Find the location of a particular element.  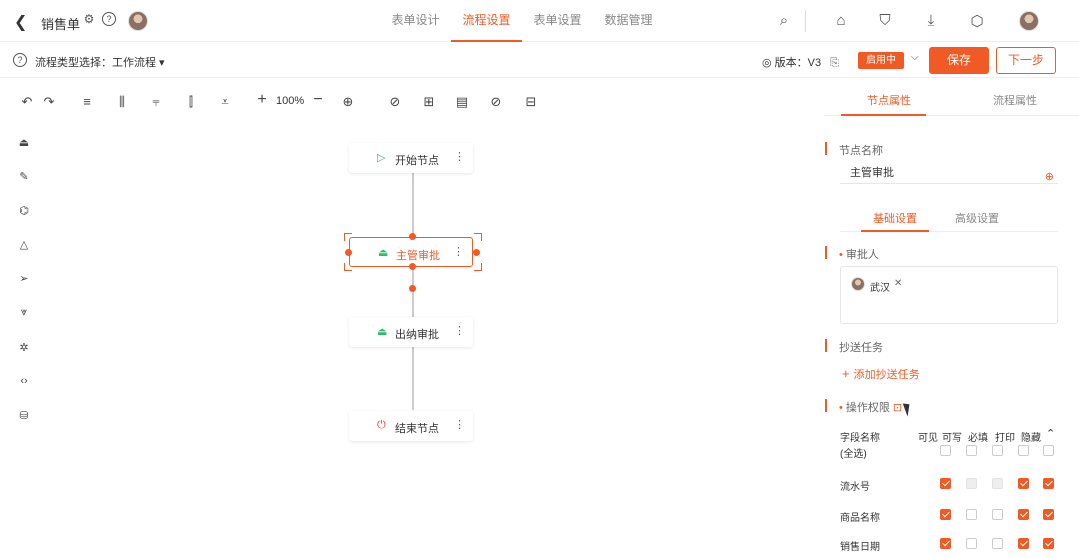

triangle-icon: △ is located at coordinates (24, 244).